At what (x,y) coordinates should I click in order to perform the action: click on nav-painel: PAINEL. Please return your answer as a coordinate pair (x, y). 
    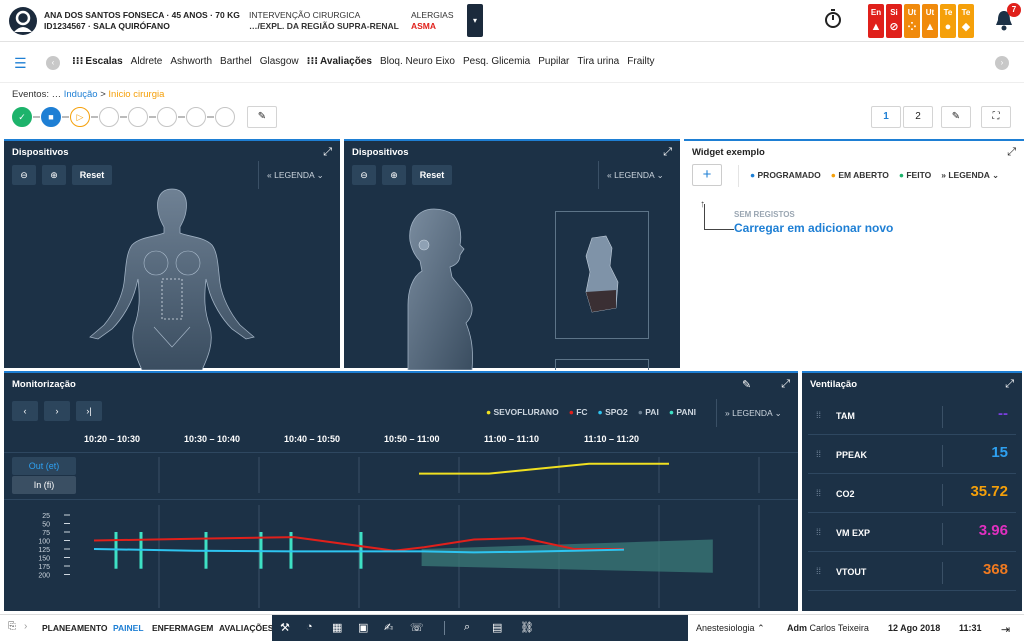
    Looking at the image, I should click on (128, 628).